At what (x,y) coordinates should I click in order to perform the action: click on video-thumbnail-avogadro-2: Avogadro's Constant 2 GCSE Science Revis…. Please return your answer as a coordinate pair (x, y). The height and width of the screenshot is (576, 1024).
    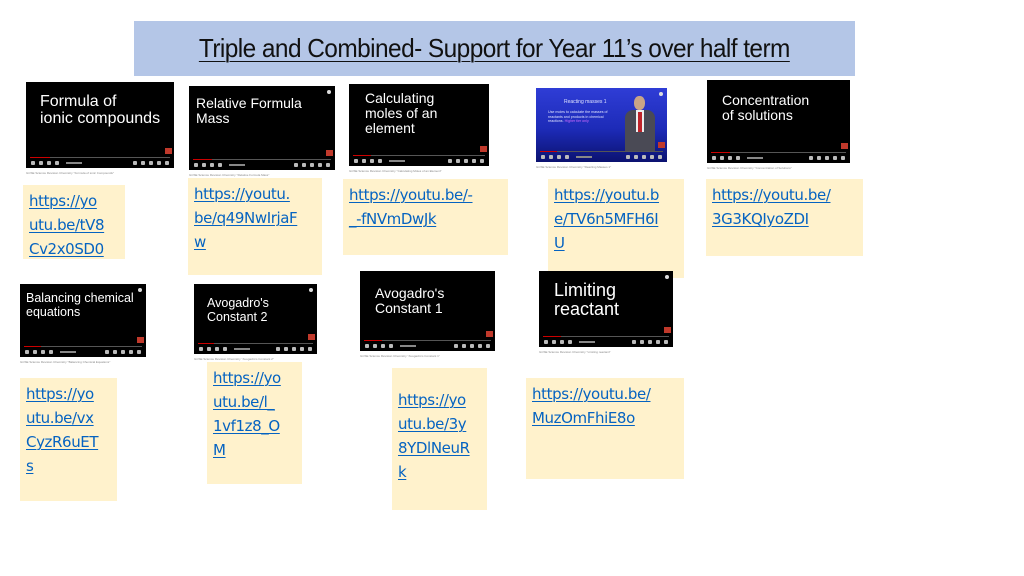
    Looking at the image, I should click on (255, 322).